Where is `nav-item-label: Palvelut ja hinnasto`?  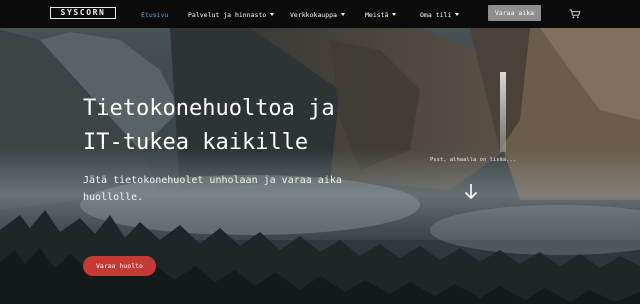 nav-item-label: Palvelut ja hinnasto is located at coordinates (227, 15).